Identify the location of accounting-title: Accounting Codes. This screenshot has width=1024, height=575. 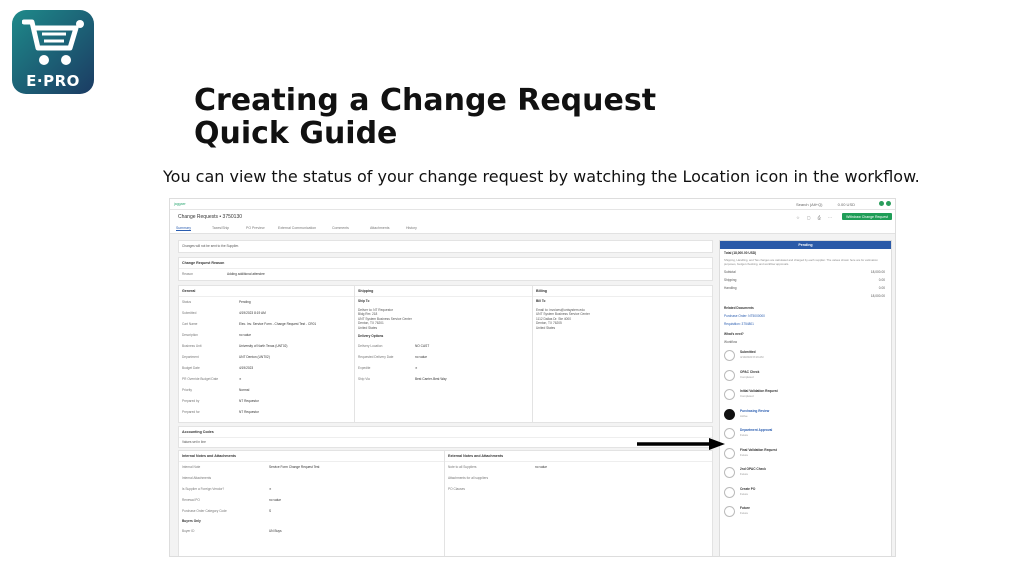
(445, 432).